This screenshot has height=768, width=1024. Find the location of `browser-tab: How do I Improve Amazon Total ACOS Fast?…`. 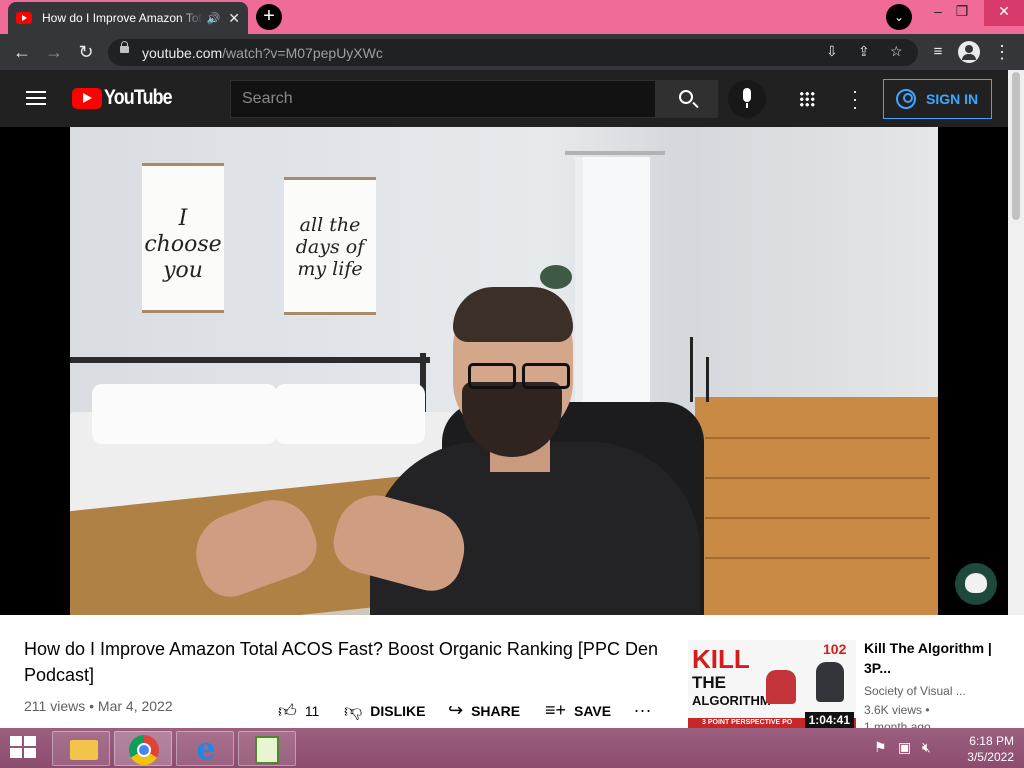

browser-tab: How do I Improve Amazon Total ACOS Fast?… is located at coordinates (128, 18).